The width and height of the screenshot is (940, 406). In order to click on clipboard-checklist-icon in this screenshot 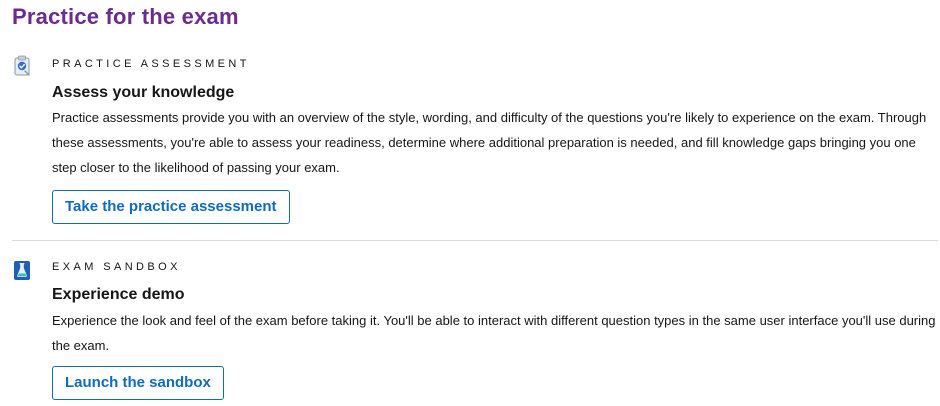, I will do `click(22, 66)`.